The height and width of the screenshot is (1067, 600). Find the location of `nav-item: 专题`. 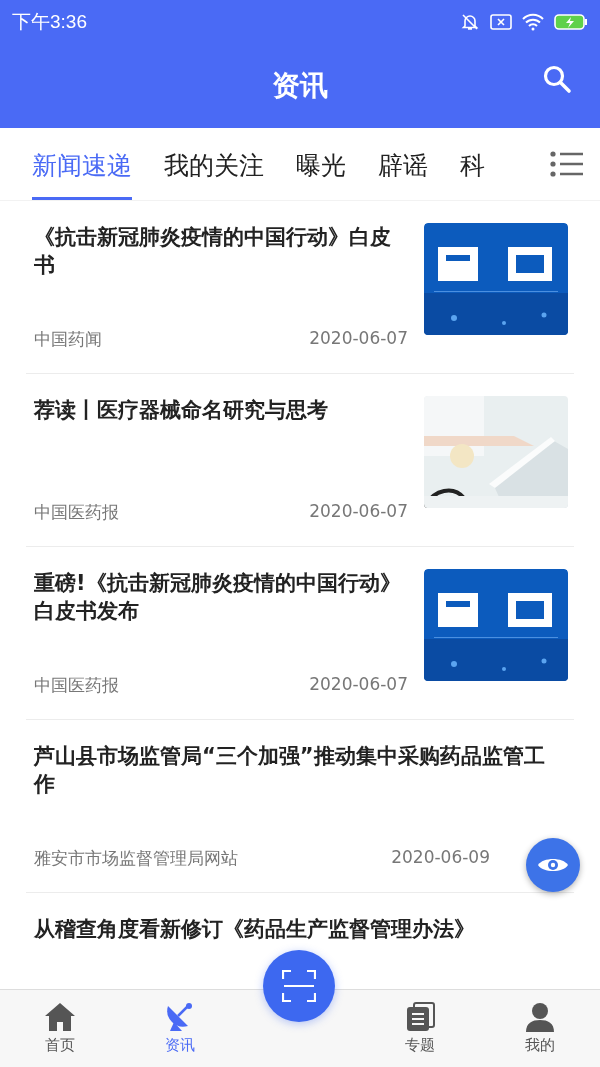

nav-item: 专题 is located at coordinates (420, 1028).